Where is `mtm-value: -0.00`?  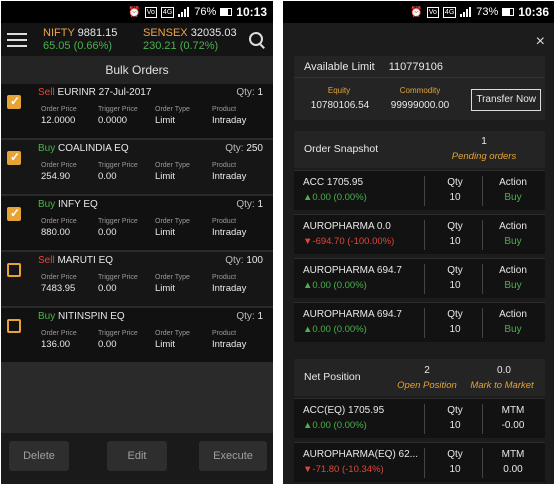
mtm-value: -0.00 is located at coordinates (513, 425).